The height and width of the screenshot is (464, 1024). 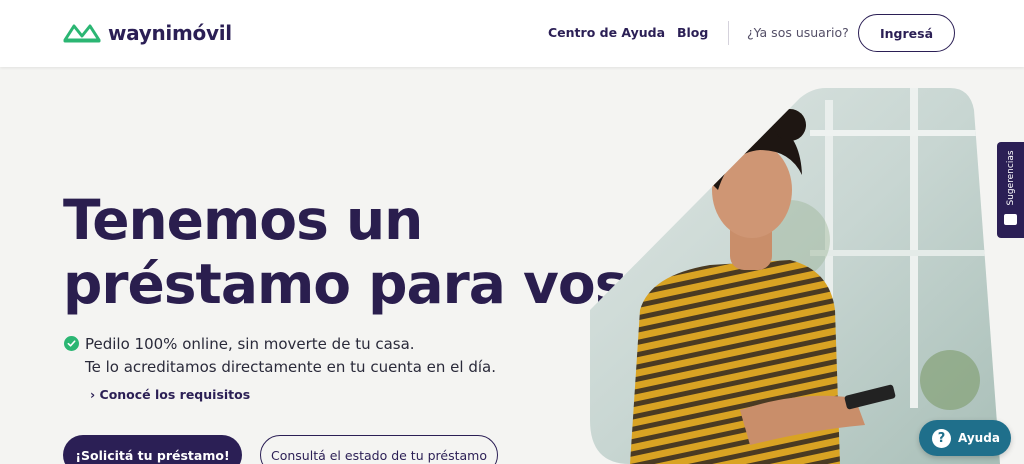 I want to click on feedback-tab: Sugerencias, so click(x=1010, y=190).